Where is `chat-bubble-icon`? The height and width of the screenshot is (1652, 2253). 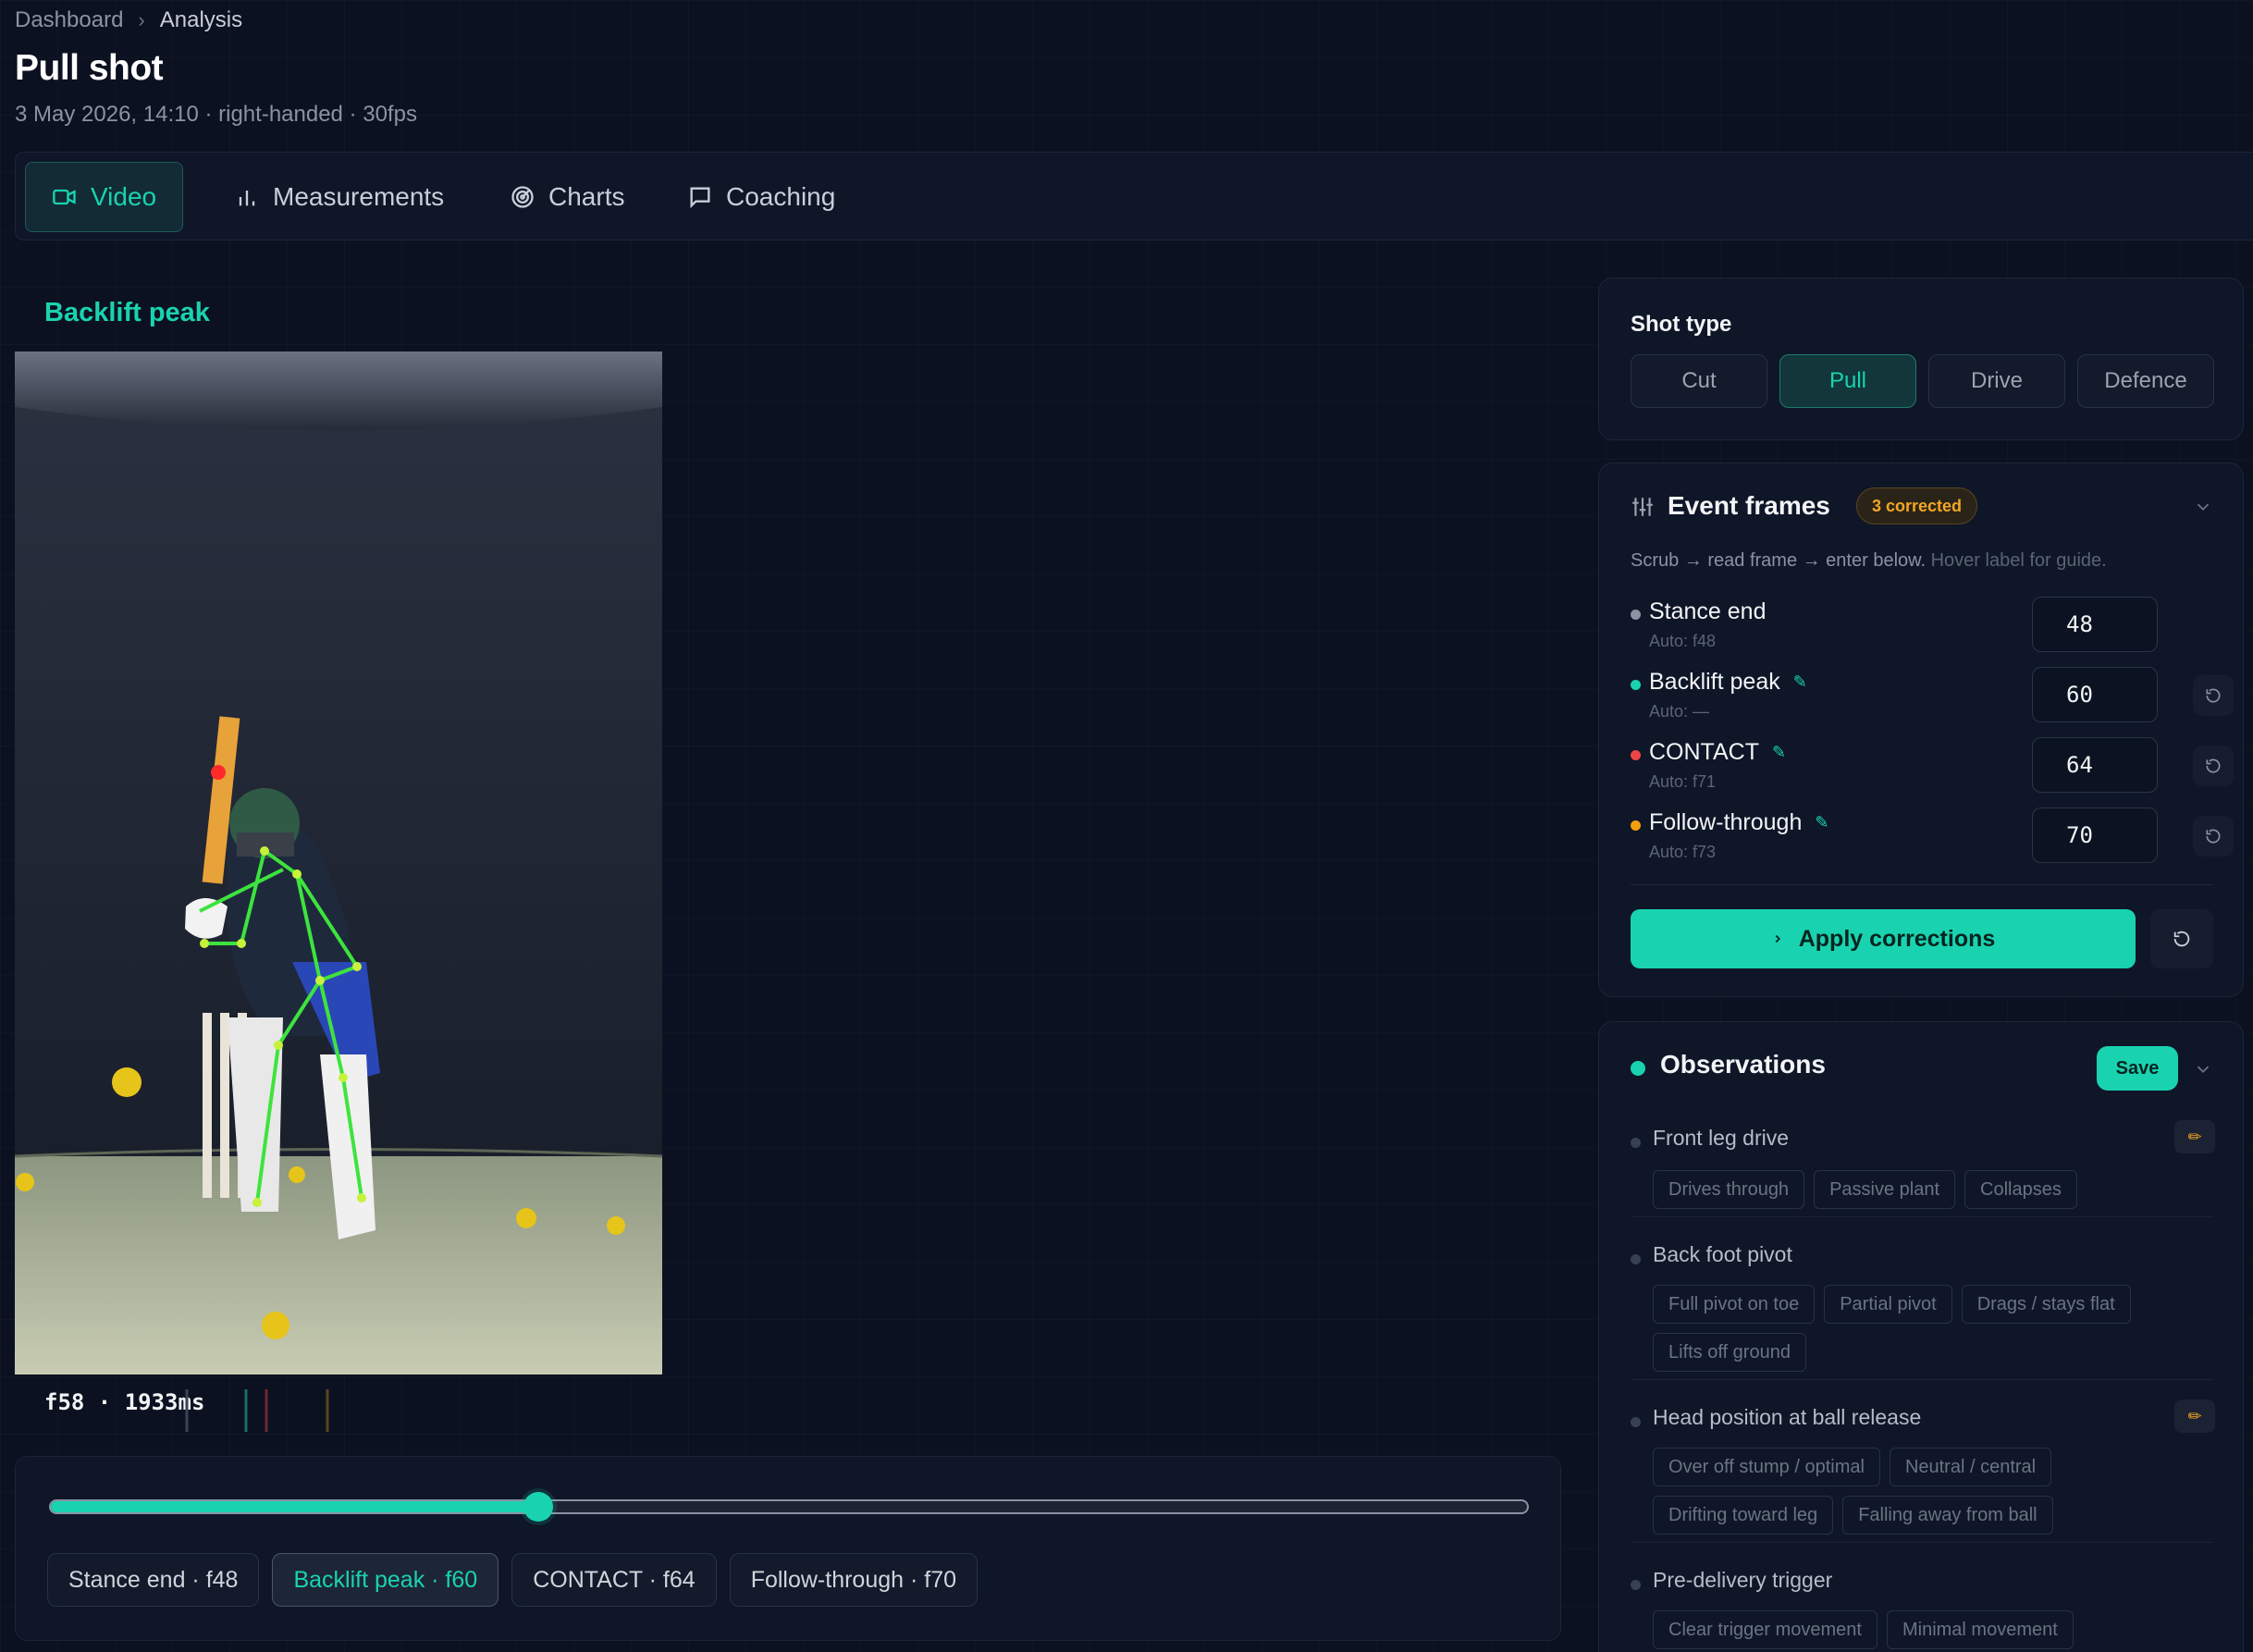
chat-bubble-icon is located at coordinates (700, 198).